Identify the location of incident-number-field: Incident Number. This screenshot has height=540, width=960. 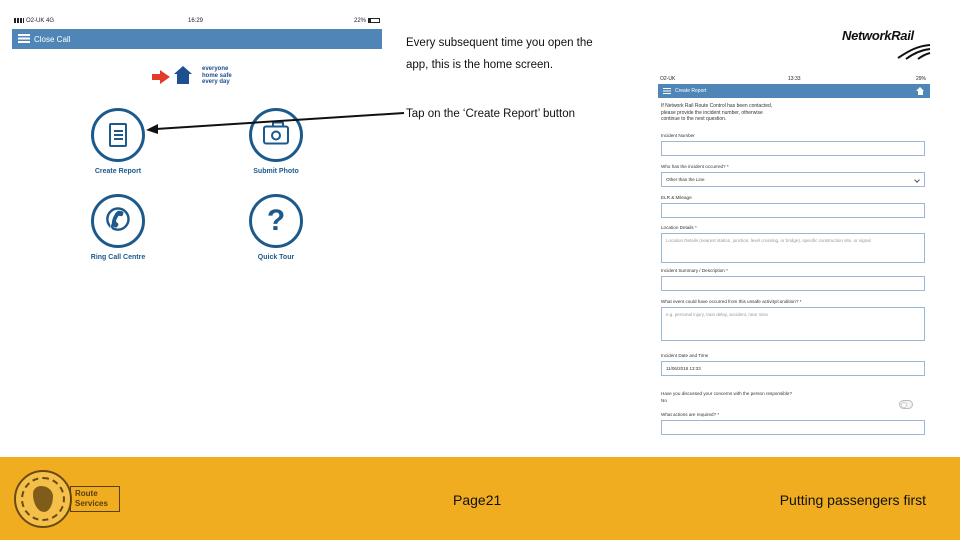
(793, 144).